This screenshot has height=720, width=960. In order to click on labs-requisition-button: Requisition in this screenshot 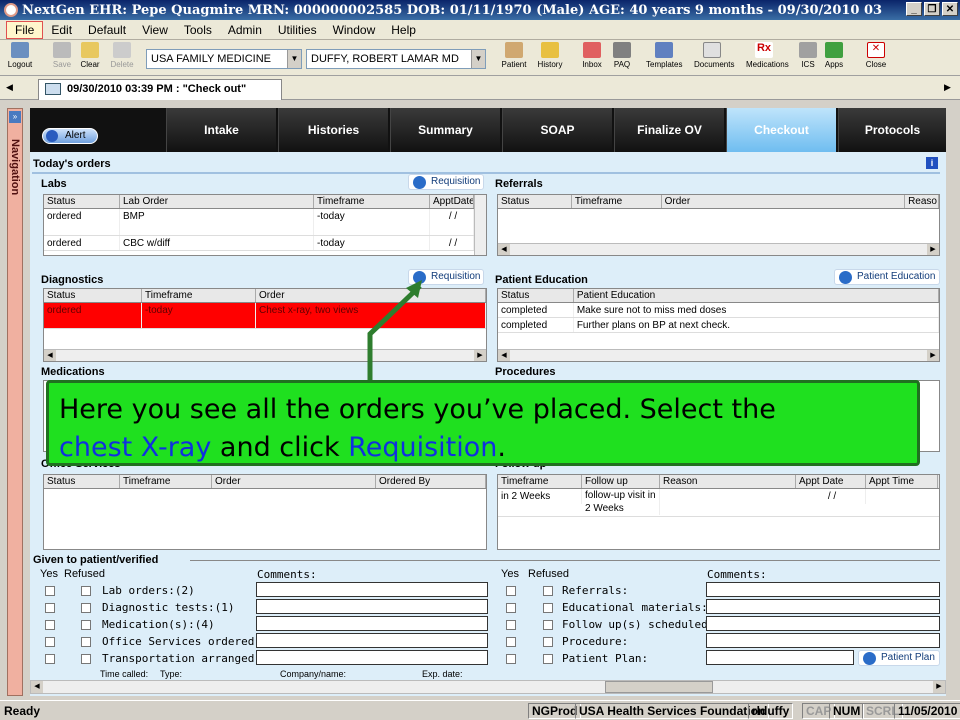, I will do `click(446, 182)`.